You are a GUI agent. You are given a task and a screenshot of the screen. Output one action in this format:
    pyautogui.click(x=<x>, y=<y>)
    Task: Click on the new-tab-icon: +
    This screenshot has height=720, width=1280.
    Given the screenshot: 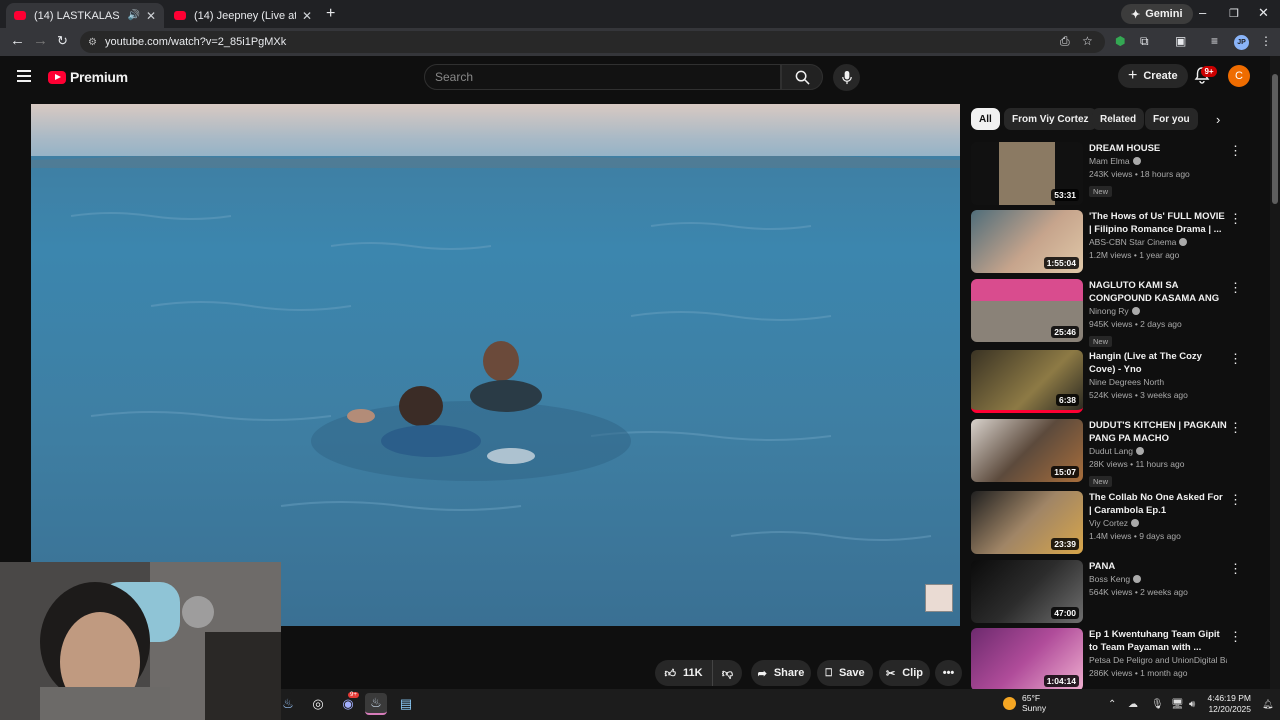 What is the action you would take?
    pyautogui.click(x=330, y=14)
    